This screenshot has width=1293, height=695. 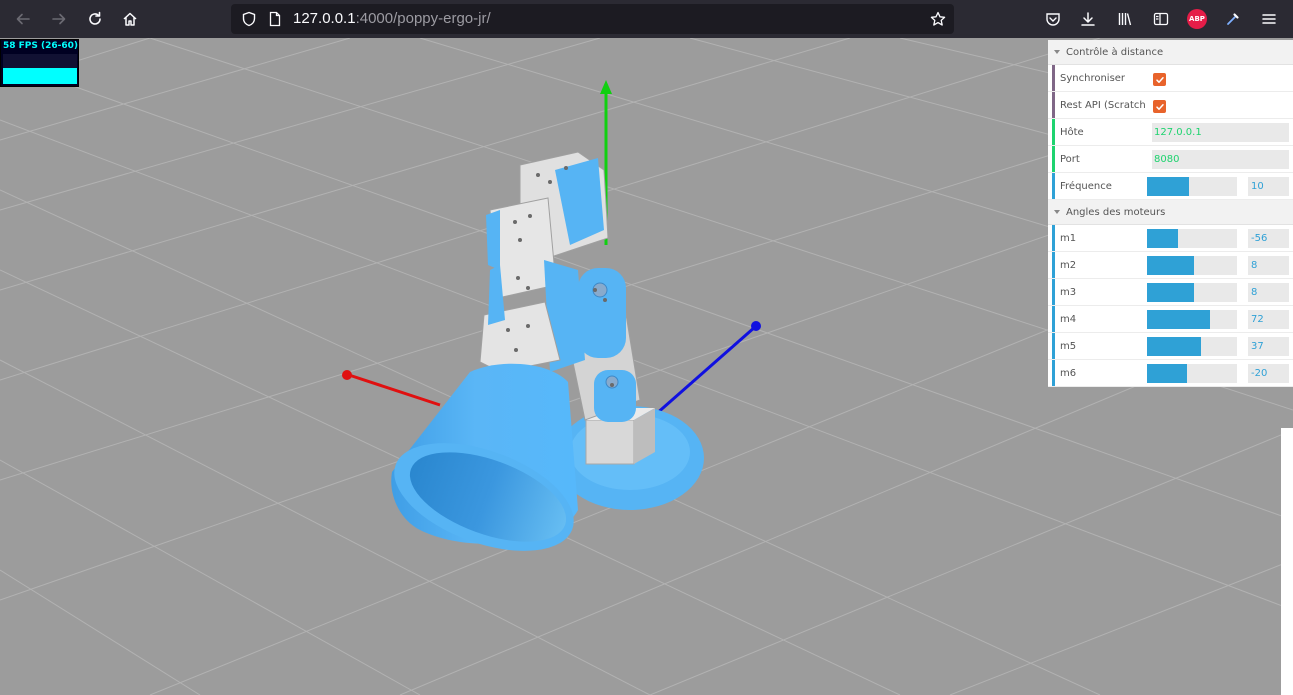 I want to click on frequency-row: Fréquence 10, so click(x=1170, y=186).